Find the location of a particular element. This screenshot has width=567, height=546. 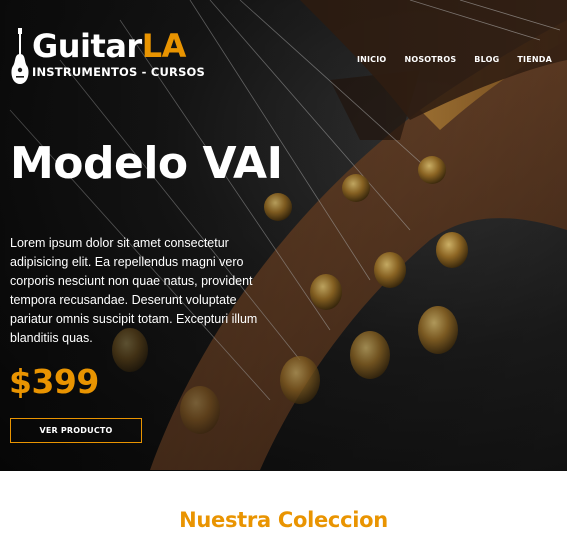

collection-section: Nuestra Coleccion is located at coordinates (283, 508).